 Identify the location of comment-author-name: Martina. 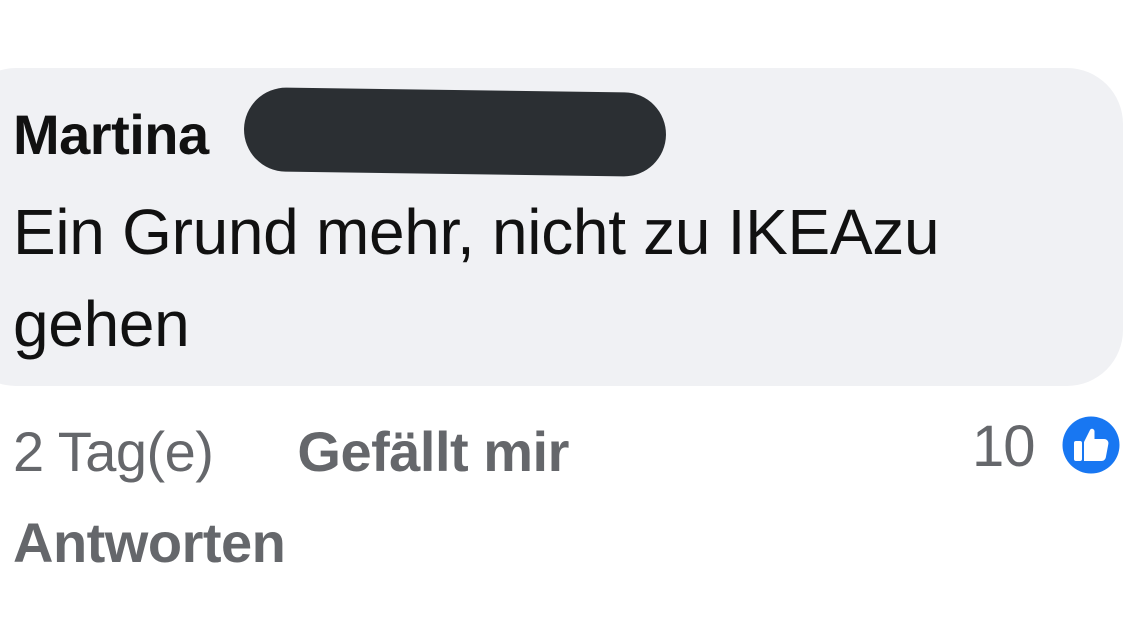
(111, 135).